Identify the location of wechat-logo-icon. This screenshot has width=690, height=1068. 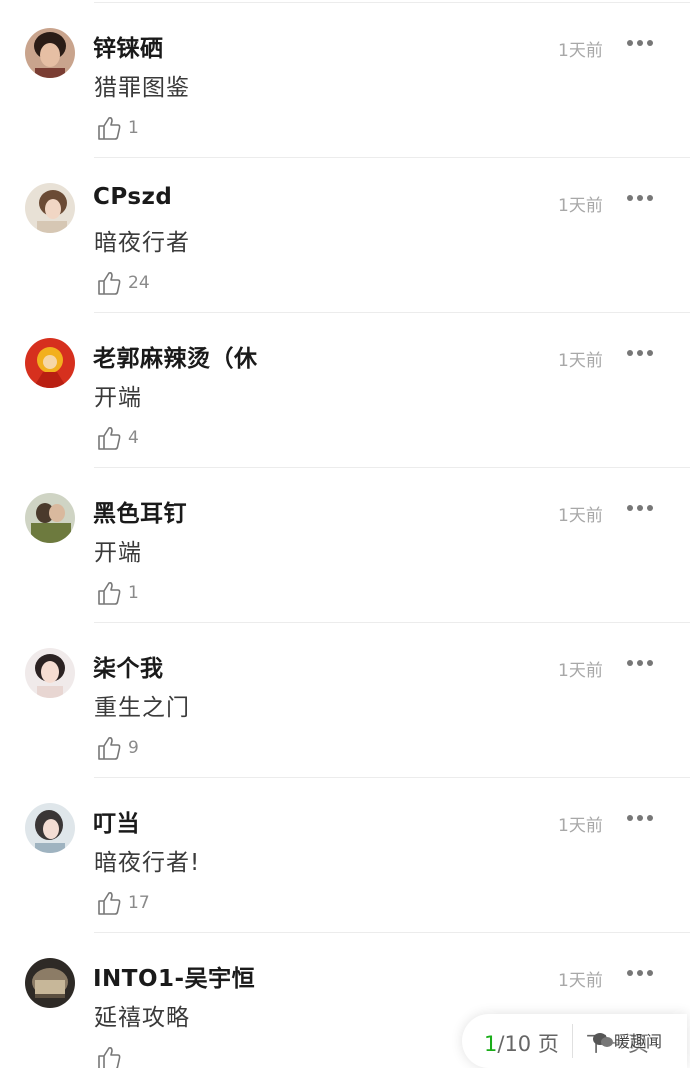
(603, 1040).